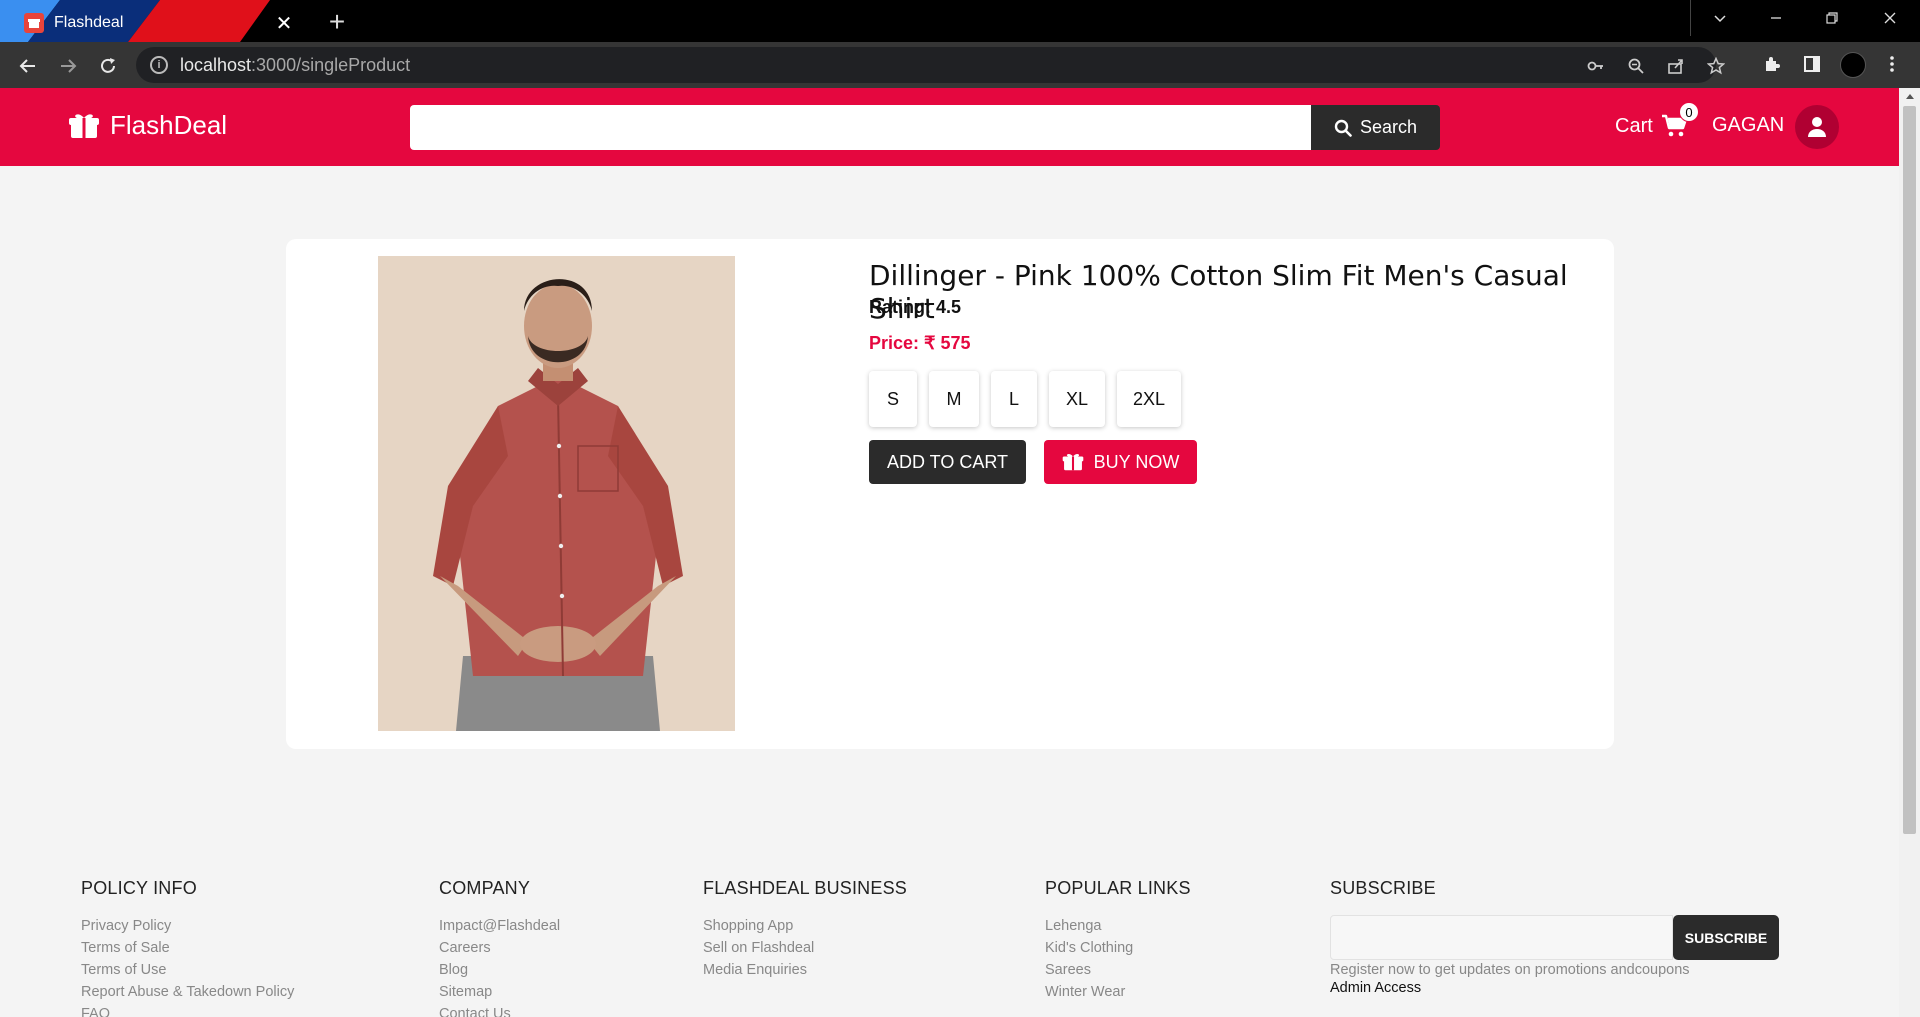  I want to click on sidebar-icon, so click(1812, 64).